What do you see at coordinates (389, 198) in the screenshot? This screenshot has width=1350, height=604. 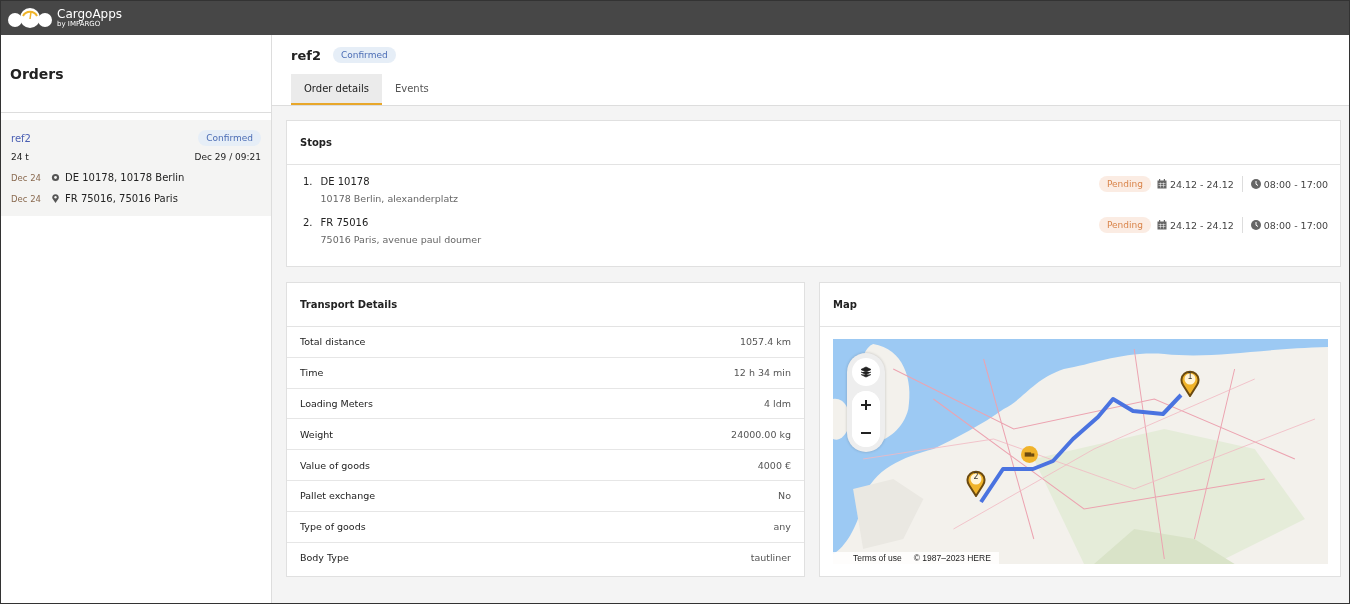 I see `stop-address: 10178 Berlin, alexanderplatz` at bounding box center [389, 198].